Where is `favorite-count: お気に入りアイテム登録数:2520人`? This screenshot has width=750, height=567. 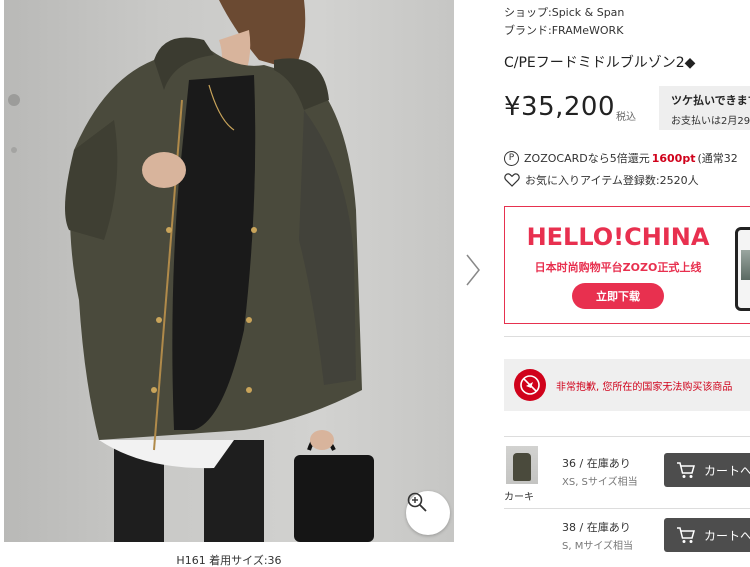 favorite-count: お気に入りアイテム登録数:2520人 is located at coordinates (612, 180).